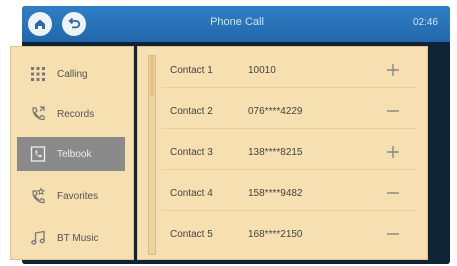 This screenshot has width=457, height=266. I want to click on home-icon, so click(40, 24).